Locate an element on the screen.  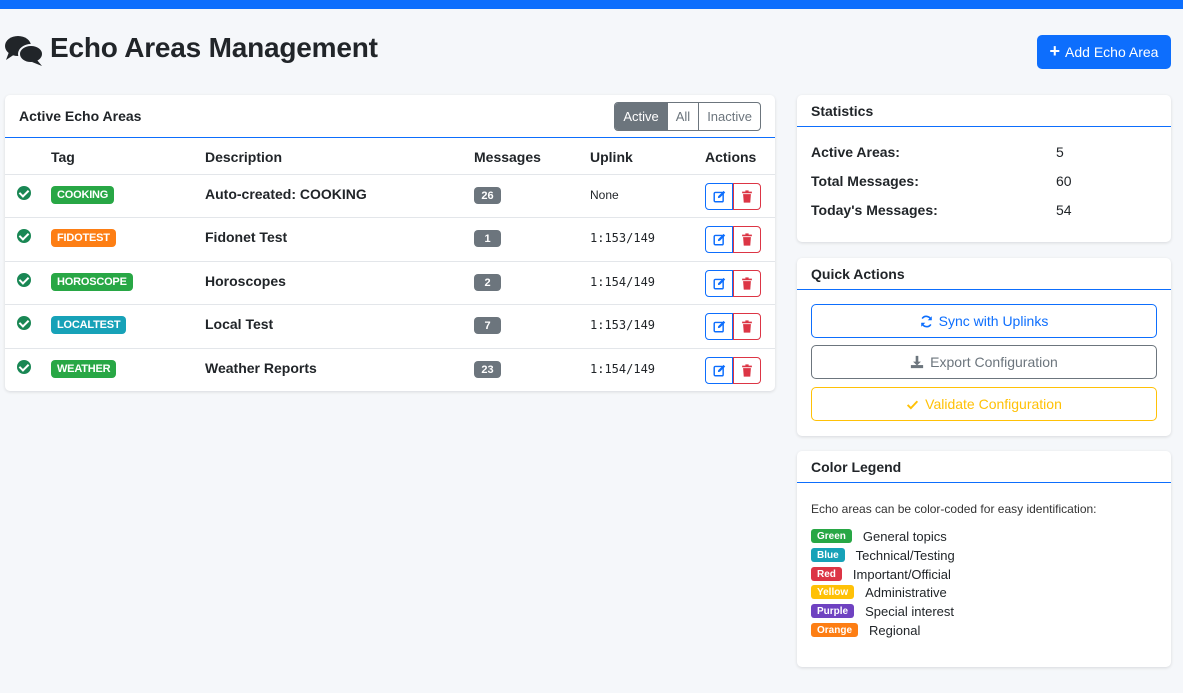
top-accent-bar is located at coordinates (591, 4).